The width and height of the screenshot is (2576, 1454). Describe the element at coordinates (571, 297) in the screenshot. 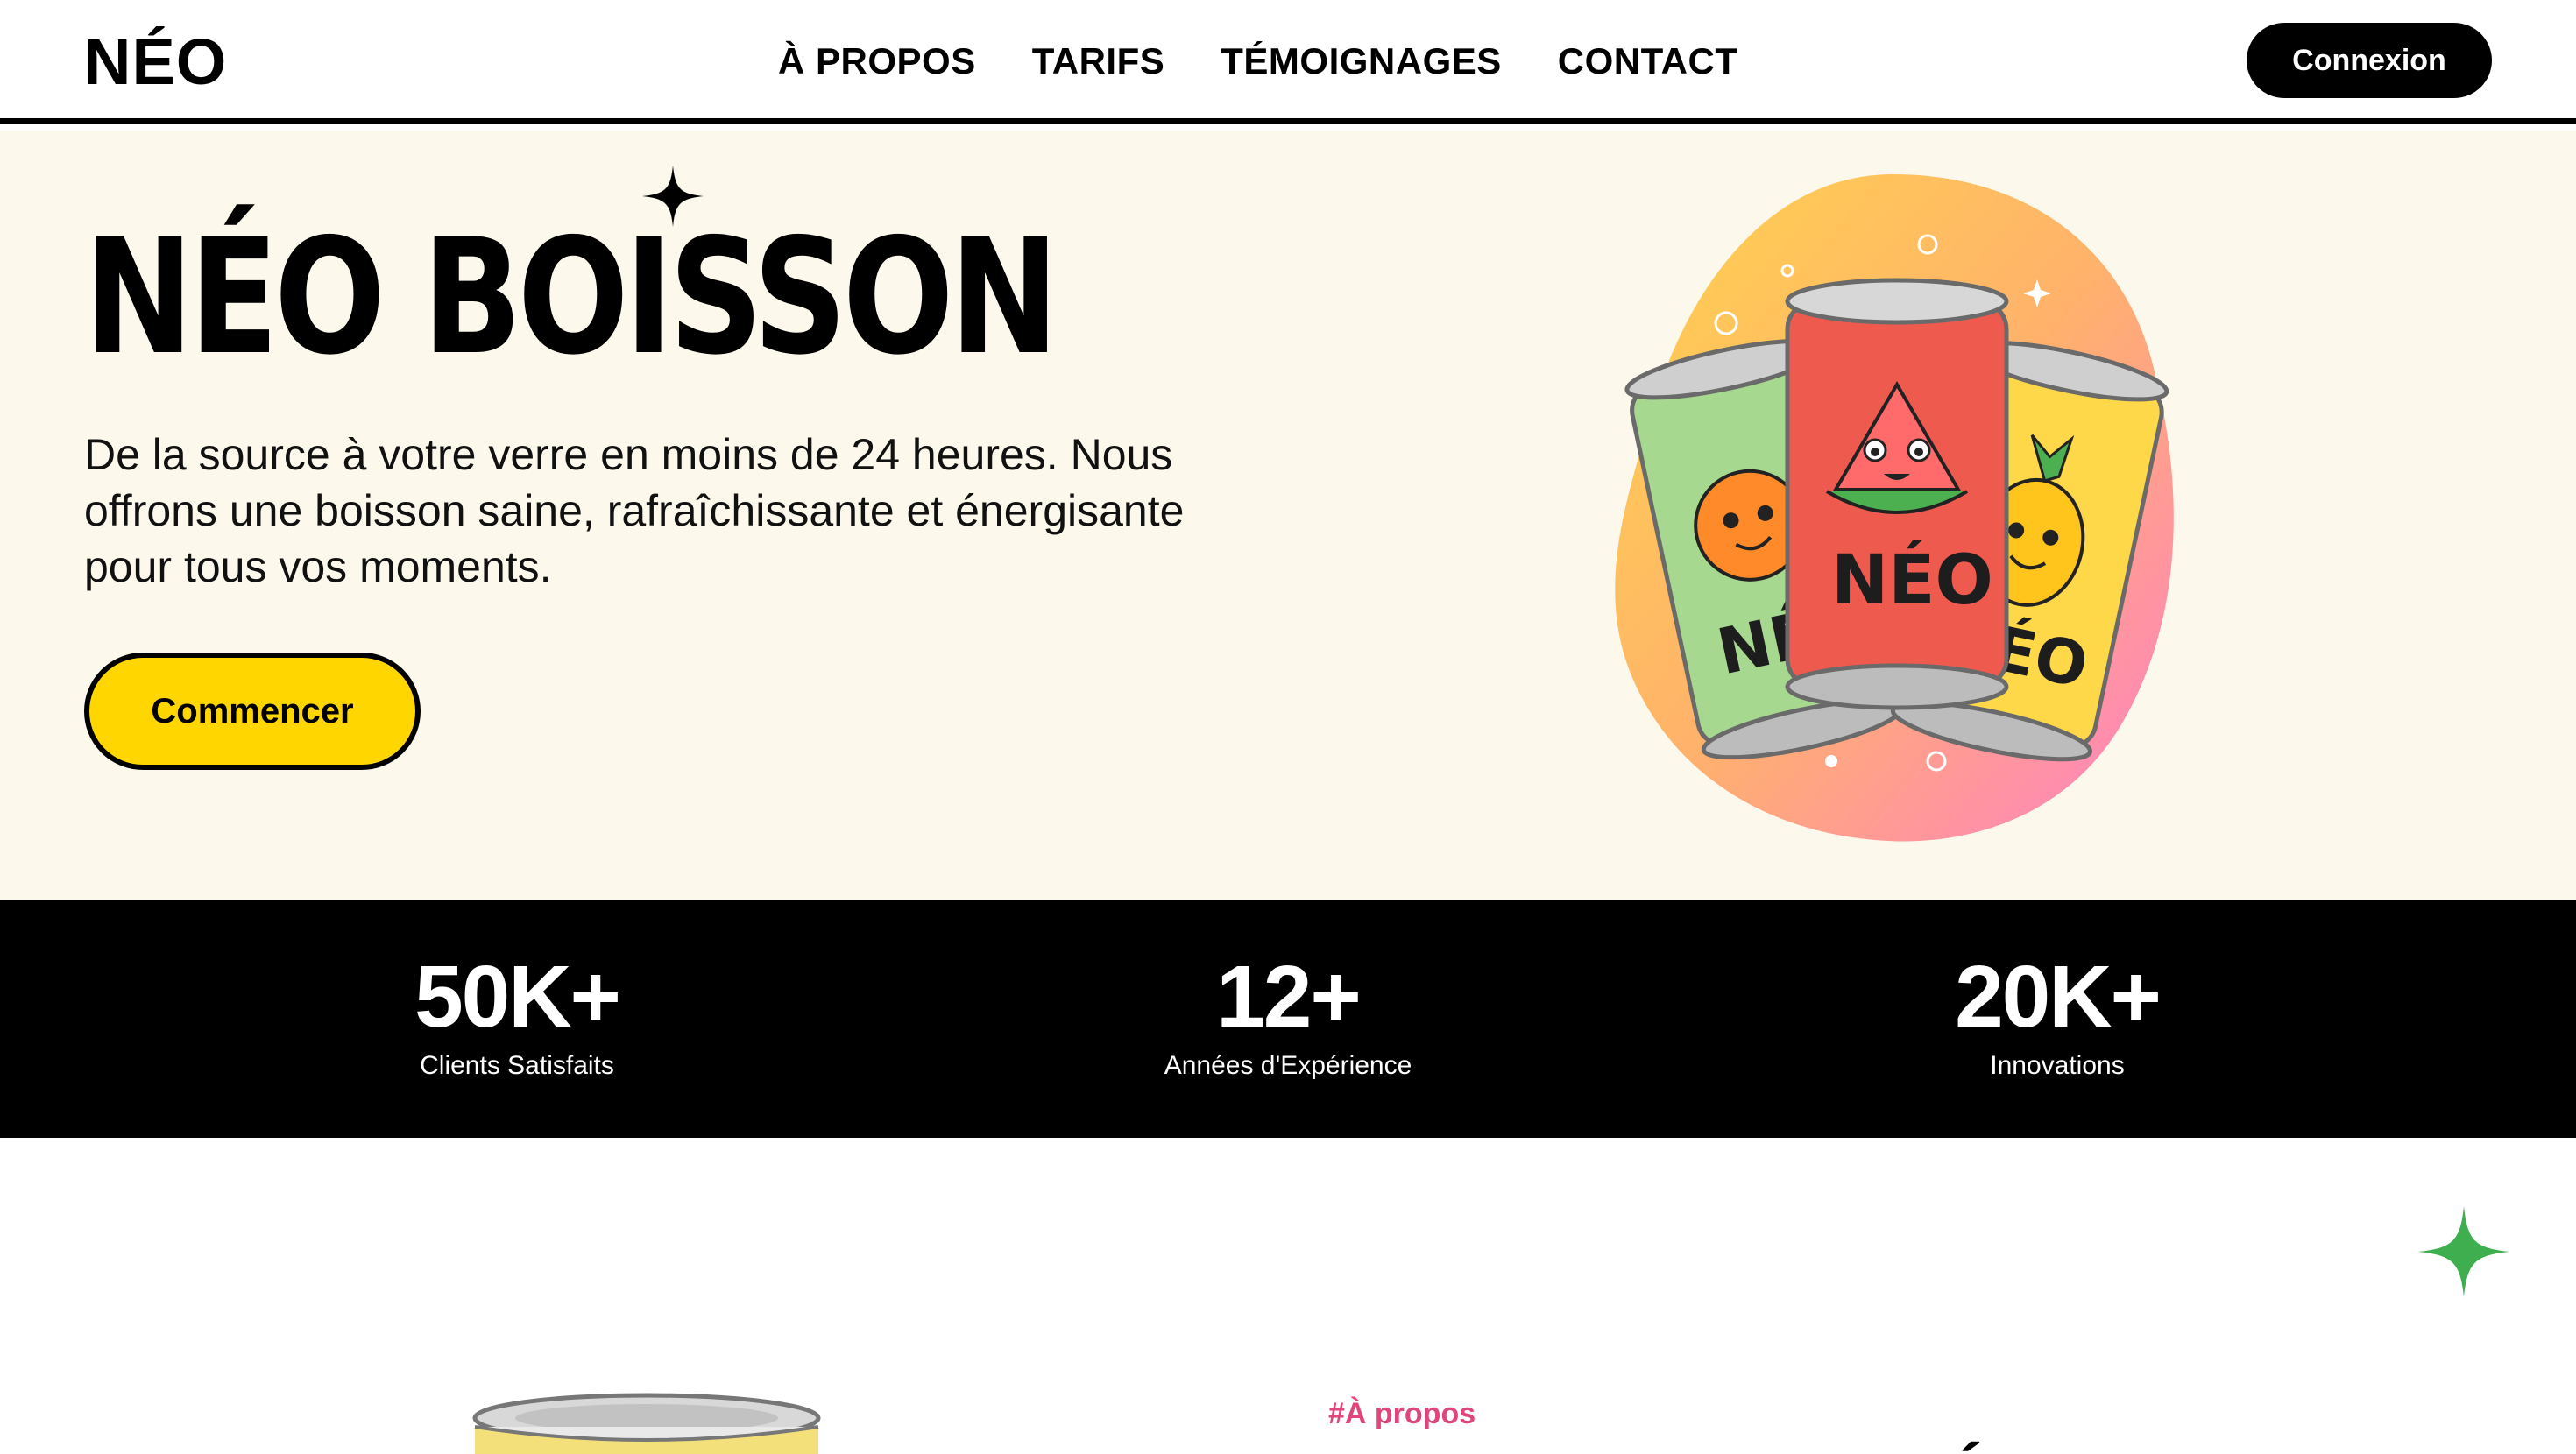

I see `hero-title: NÉO BOISSON` at that location.